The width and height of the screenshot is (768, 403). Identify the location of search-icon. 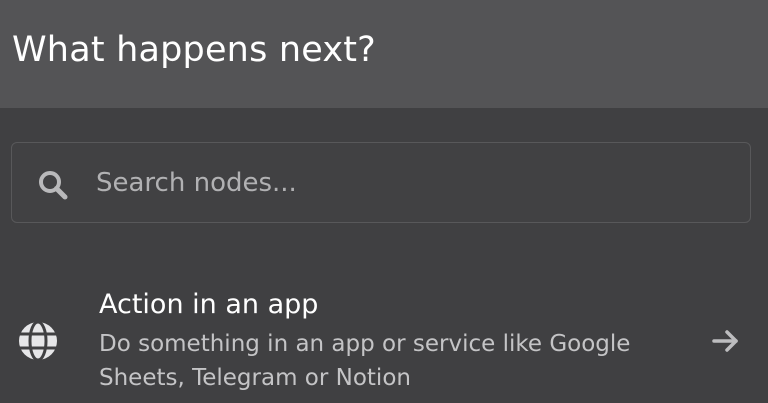
(53, 185).